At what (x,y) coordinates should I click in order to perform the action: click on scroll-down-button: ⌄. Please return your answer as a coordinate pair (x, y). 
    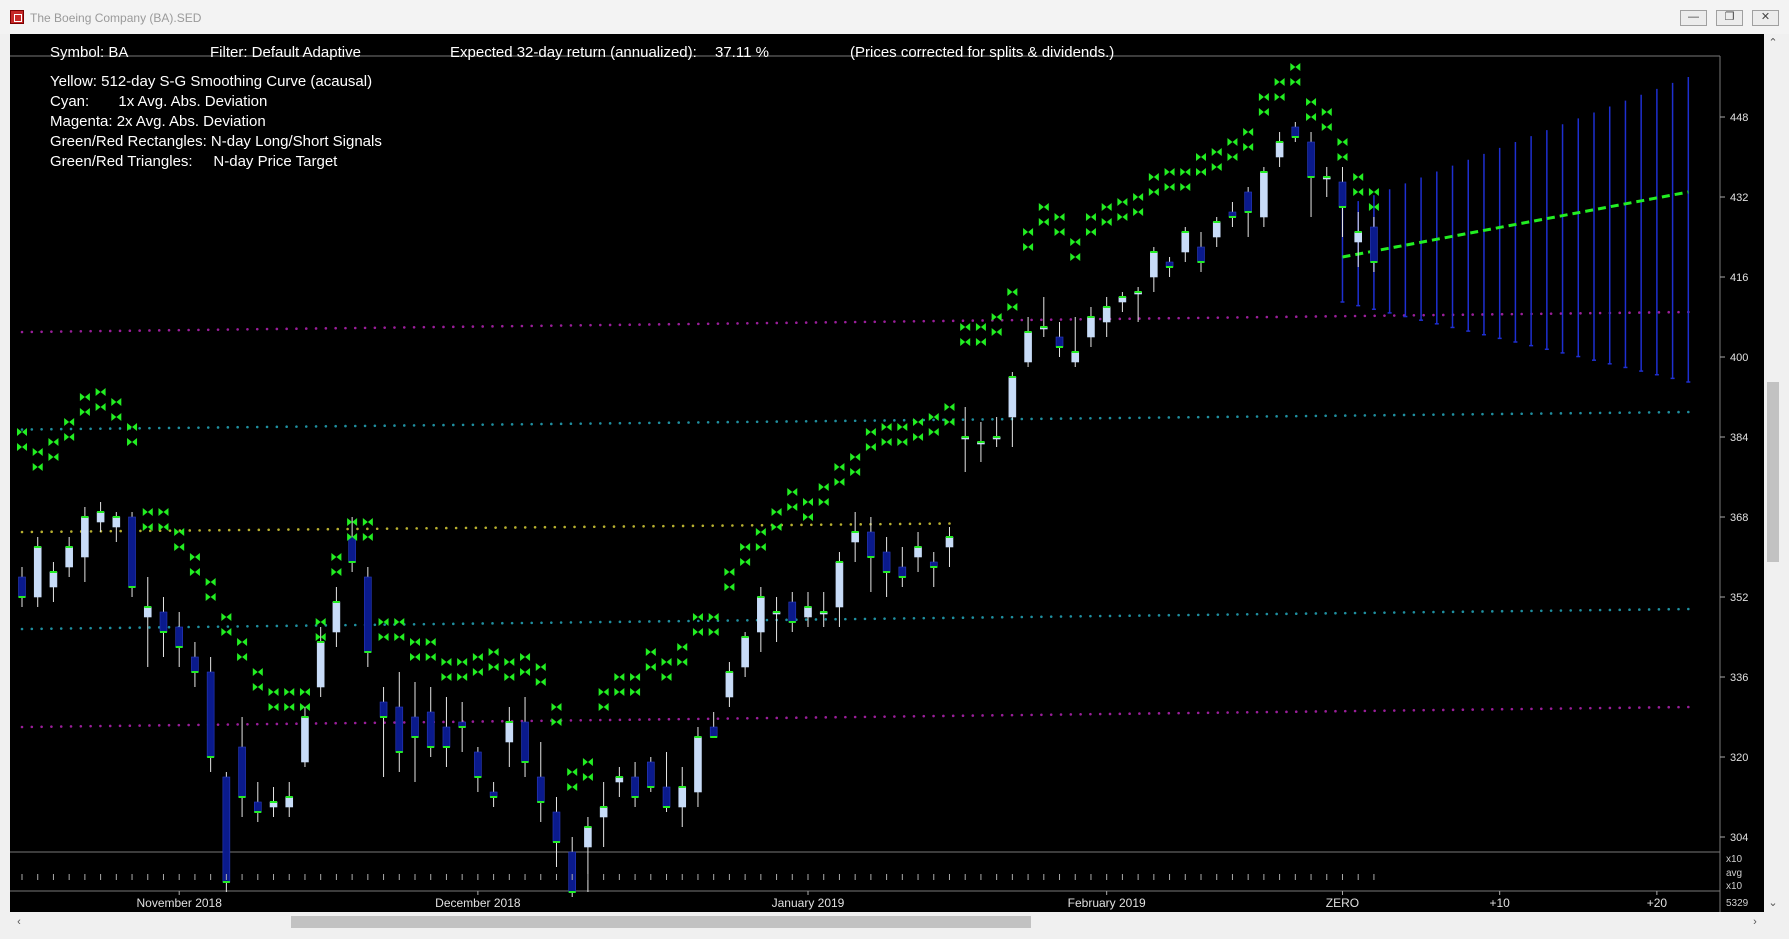
    Looking at the image, I should click on (1773, 903).